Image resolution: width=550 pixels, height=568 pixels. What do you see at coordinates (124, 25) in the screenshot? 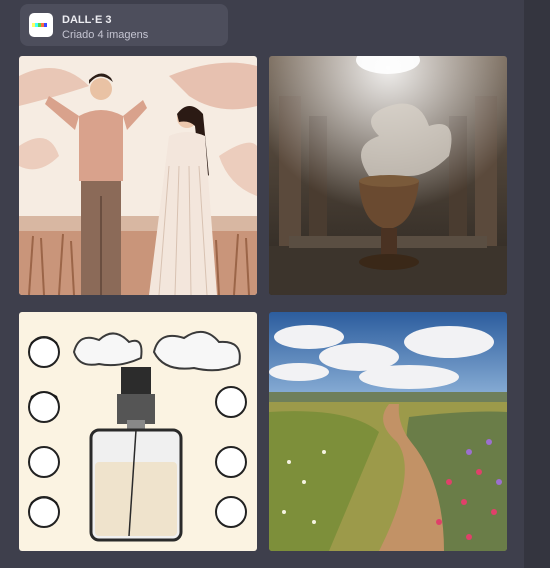
I see `tool-header: DALL·E 3 Criado 4 imagens` at bounding box center [124, 25].